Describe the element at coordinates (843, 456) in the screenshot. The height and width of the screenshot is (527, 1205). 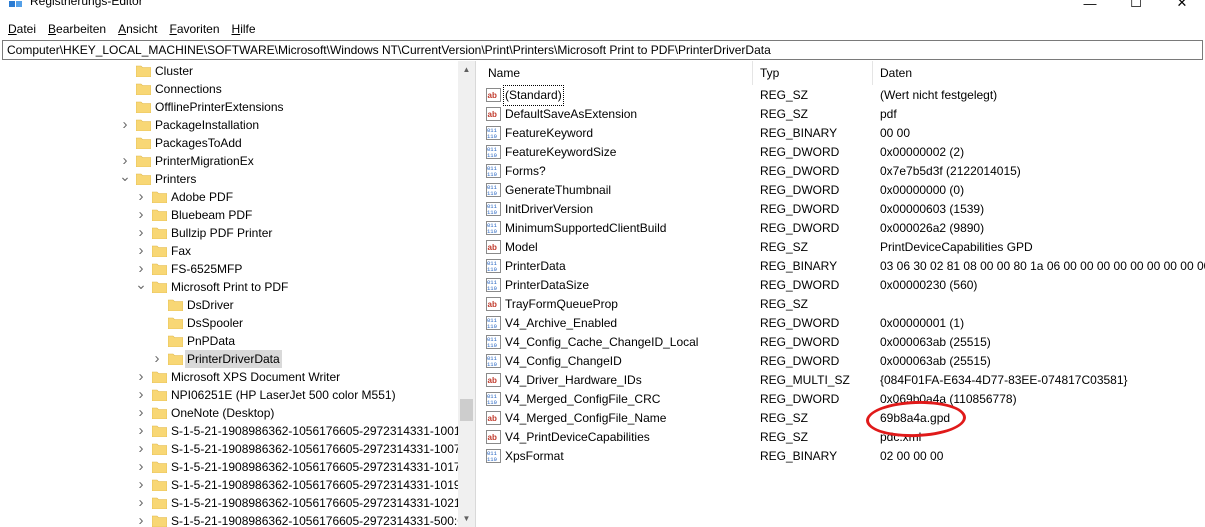
I see `table-row: 011 110 XpsFormat REG_BINARY 02 00 00 00` at that location.